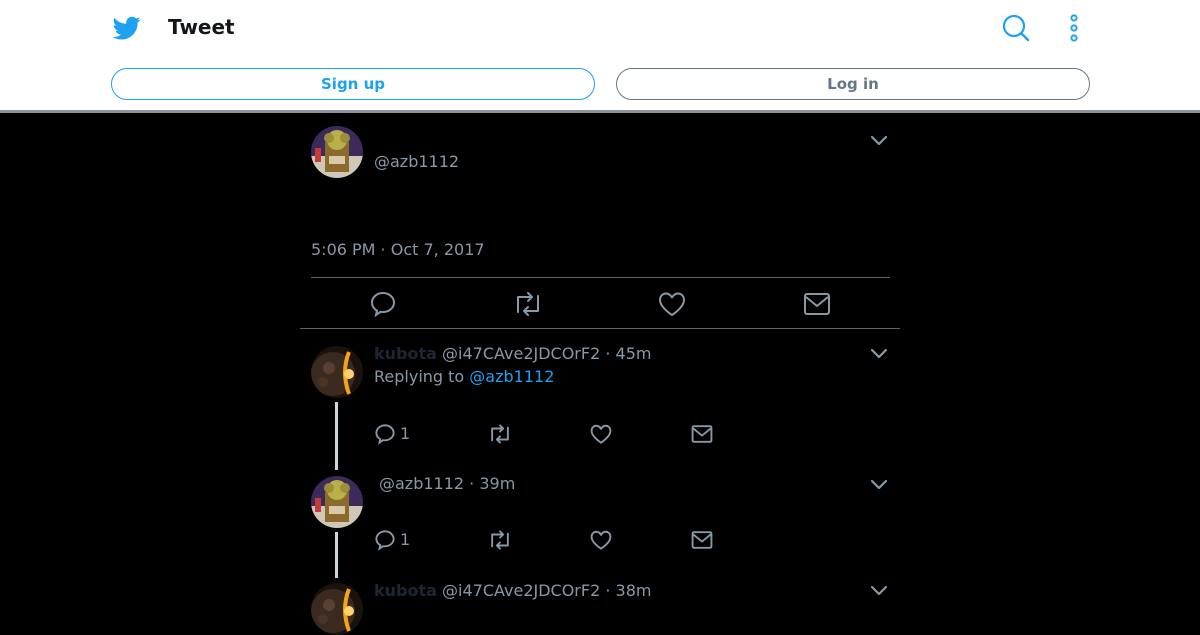  What do you see at coordinates (1016, 28) in the screenshot?
I see `search-icon` at bounding box center [1016, 28].